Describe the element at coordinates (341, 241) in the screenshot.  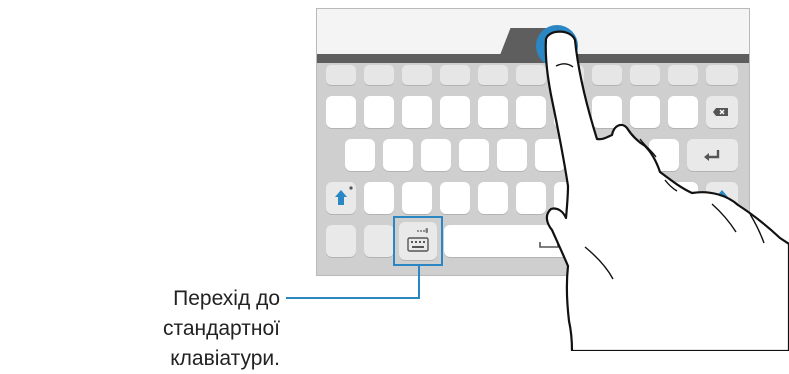
I see `symbols-key` at that location.